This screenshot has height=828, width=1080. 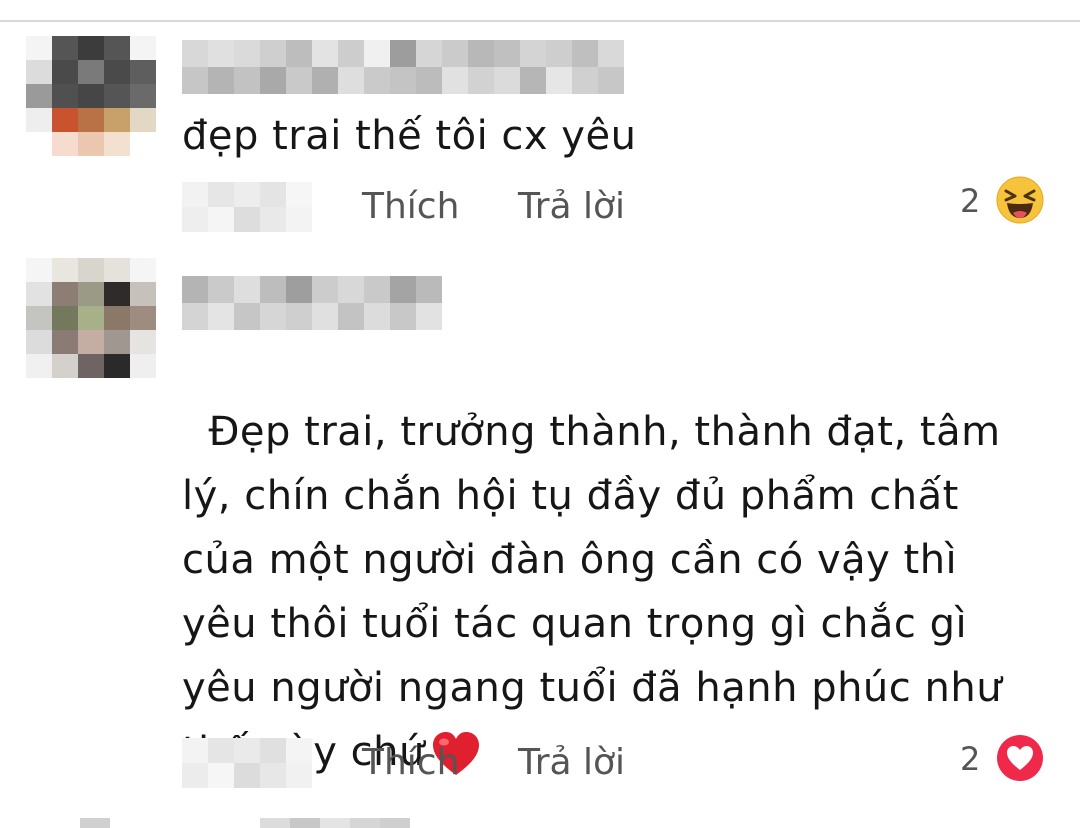 What do you see at coordinates (1020, 758) in the screenshot?
I see `love-reaction-icon` at bounding box center [1020, 758].